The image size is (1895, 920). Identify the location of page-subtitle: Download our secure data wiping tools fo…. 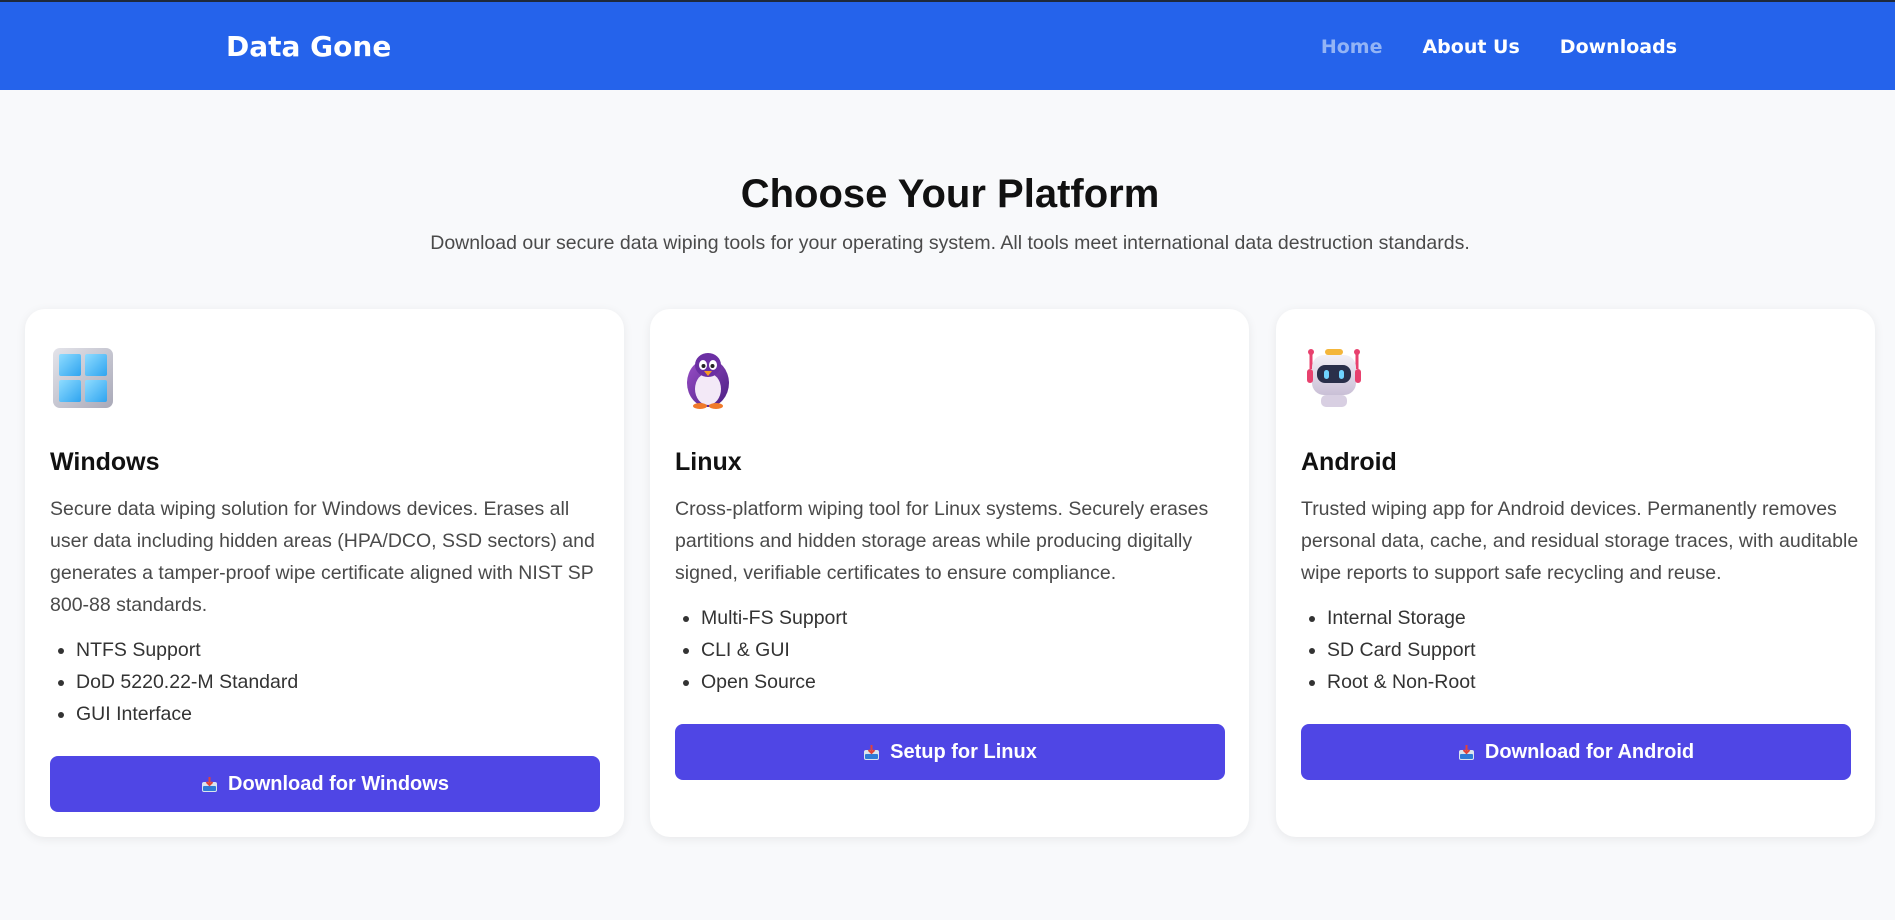
(950, 243).